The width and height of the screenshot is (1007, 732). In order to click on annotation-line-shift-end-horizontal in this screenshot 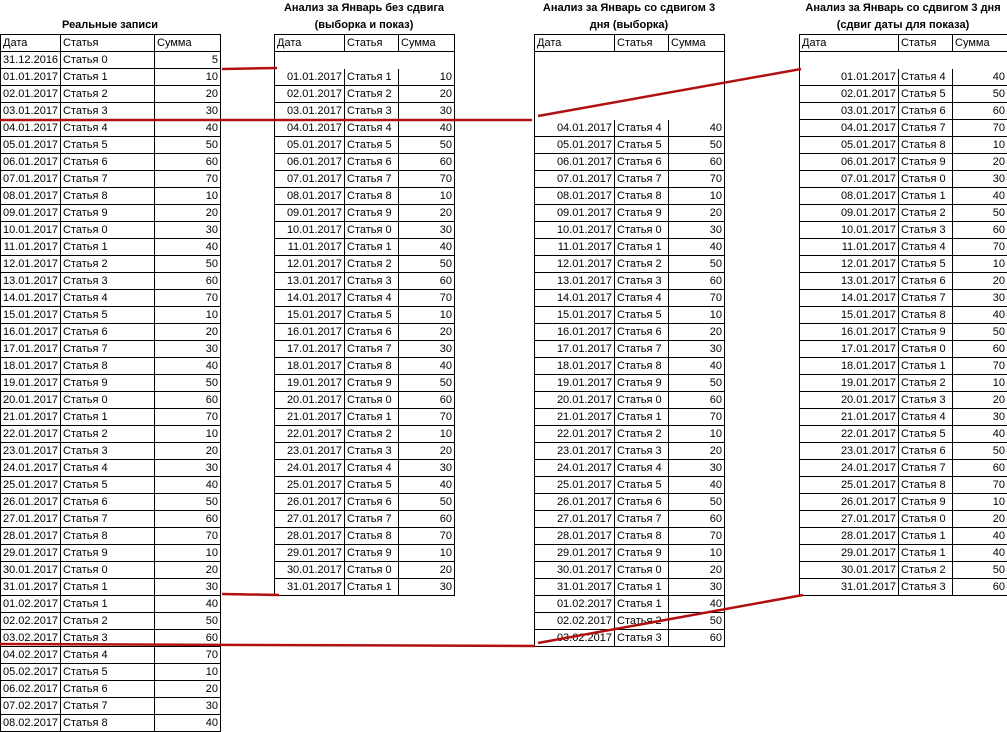, I will do `click(268, 645)`.